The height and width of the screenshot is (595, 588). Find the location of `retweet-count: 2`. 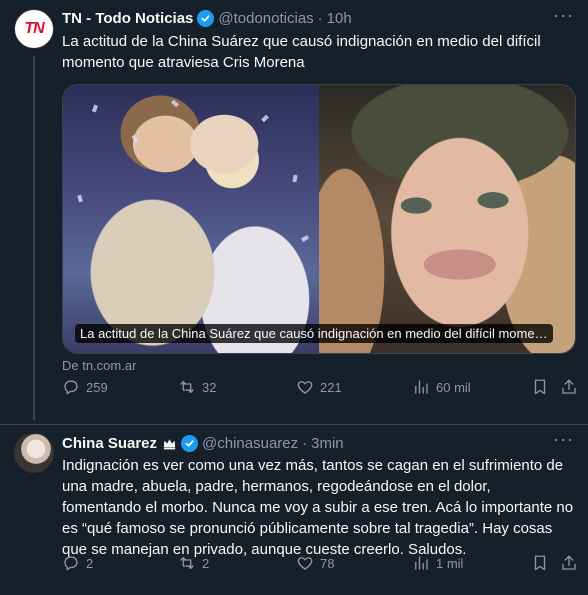

retweet-count: 2 is located at coordinates (206, 563).